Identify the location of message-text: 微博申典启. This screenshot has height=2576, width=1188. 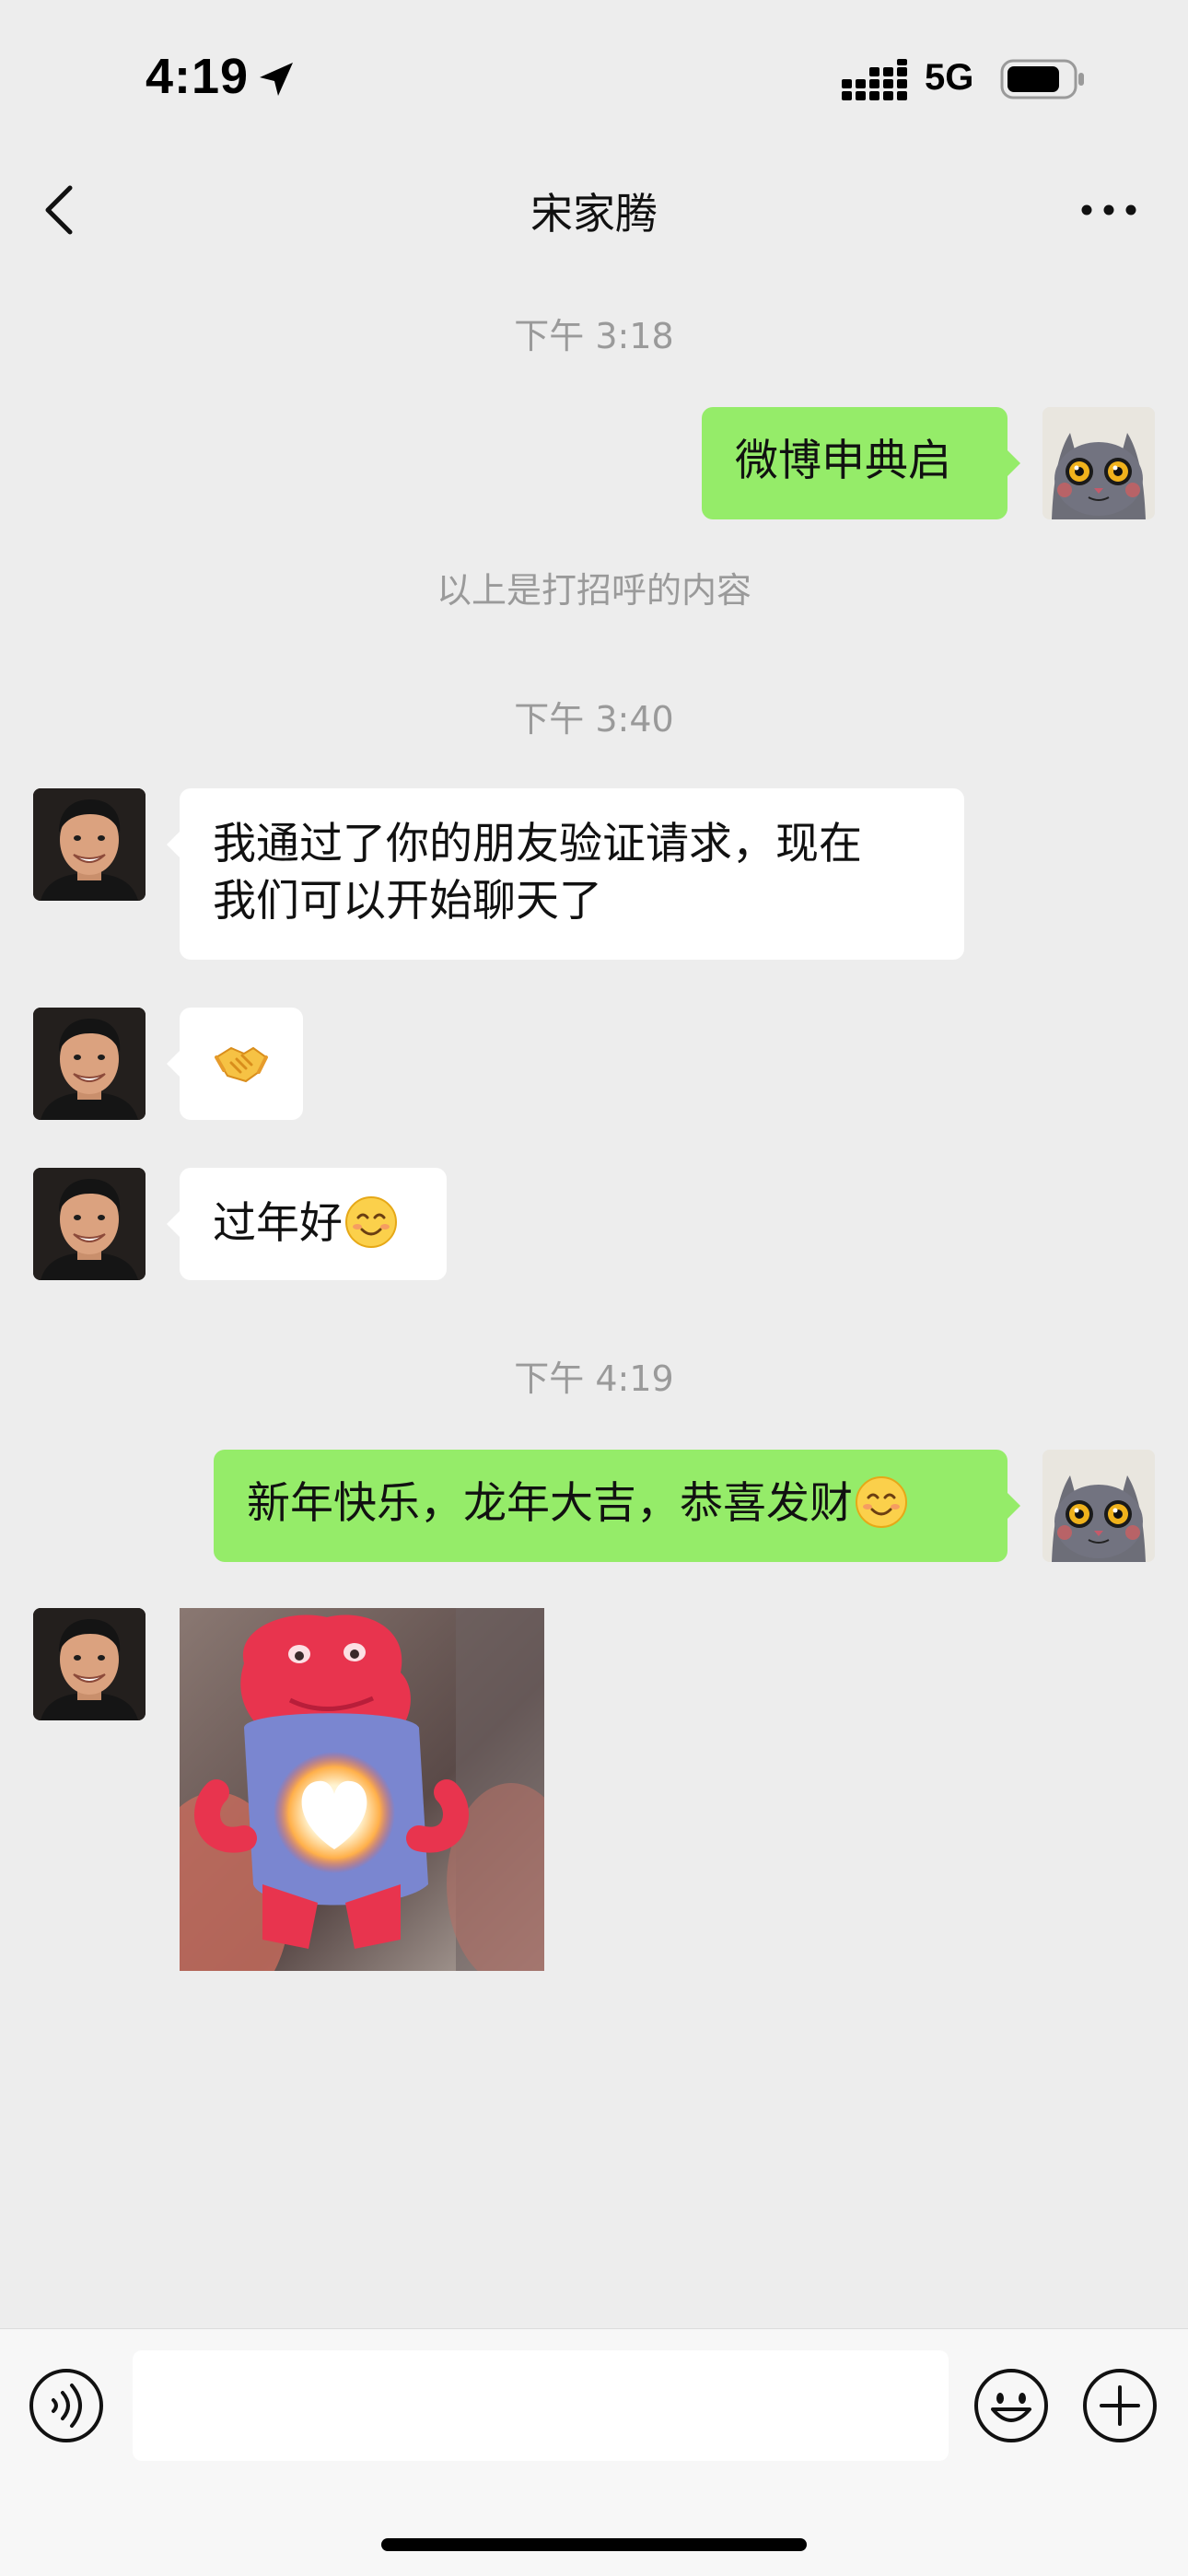
(843, 461).